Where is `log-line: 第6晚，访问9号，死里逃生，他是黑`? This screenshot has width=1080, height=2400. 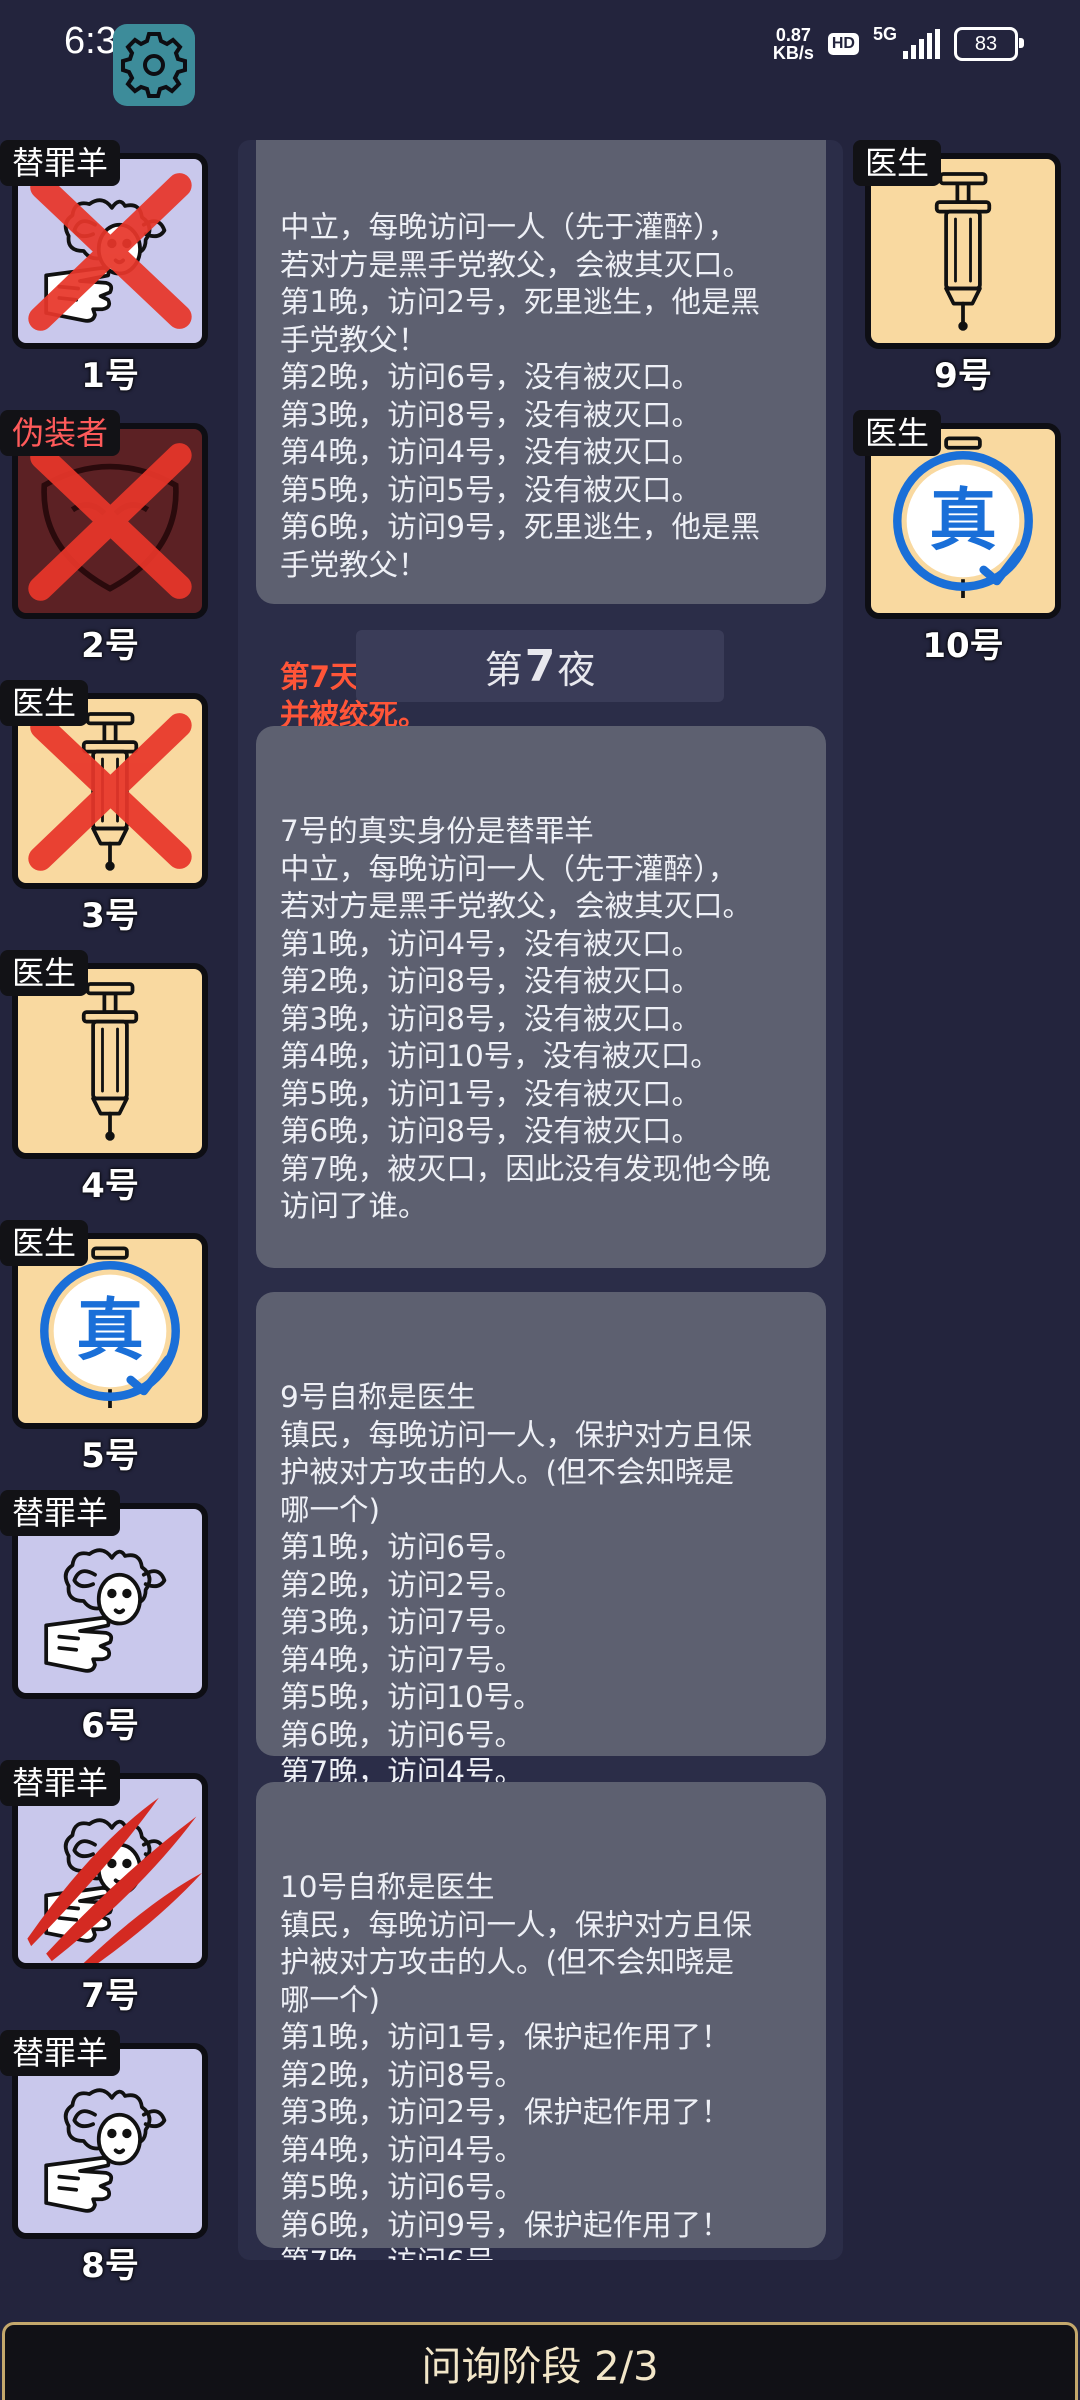
log-line: 第6晚，访问9号，死里逃生，他是黑 is located at coordinates (520, 527).